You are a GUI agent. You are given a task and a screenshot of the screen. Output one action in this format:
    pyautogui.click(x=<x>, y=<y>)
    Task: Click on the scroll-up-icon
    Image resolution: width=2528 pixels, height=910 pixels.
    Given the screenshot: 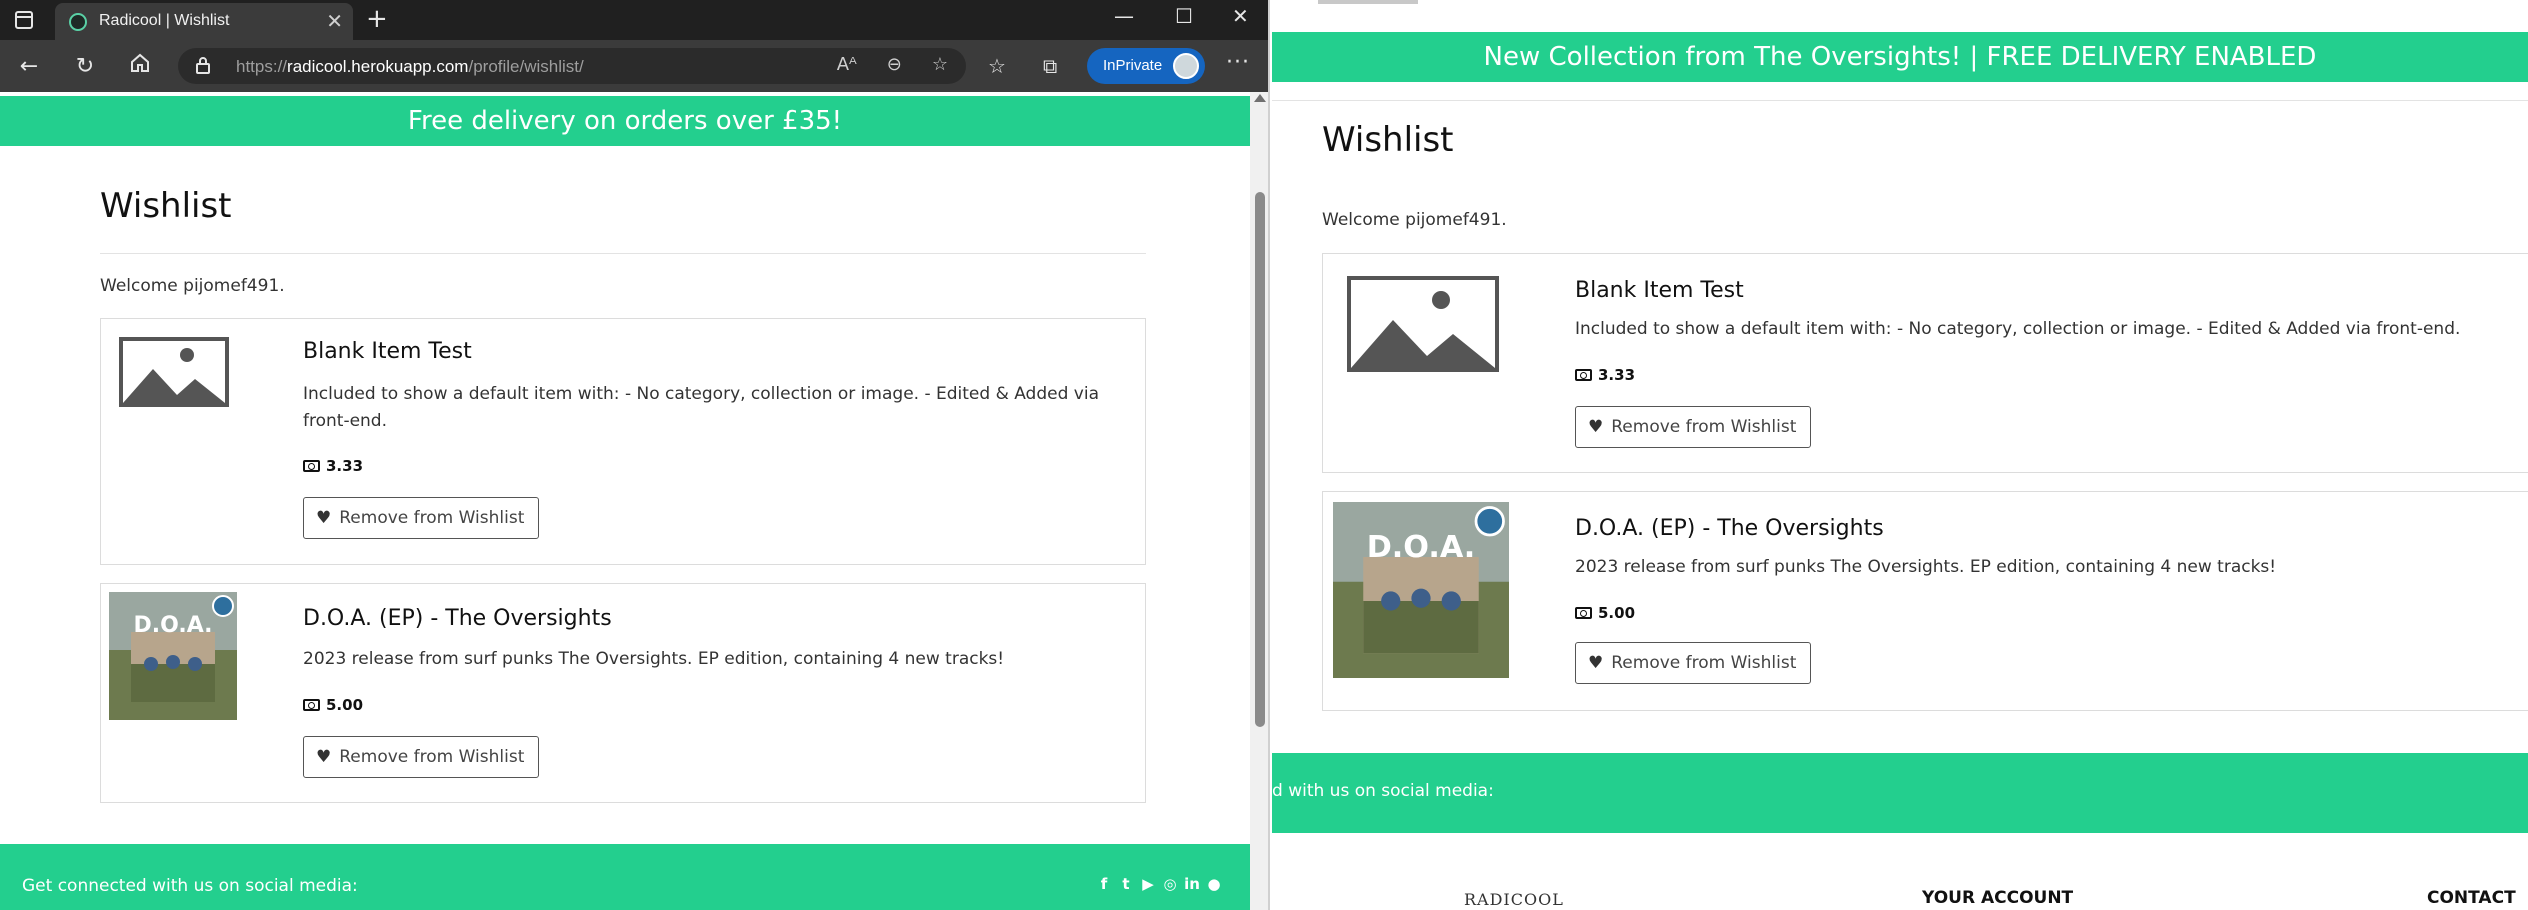 What is the action you would take?
    pyautogui.click(x=1260, y=98)
    